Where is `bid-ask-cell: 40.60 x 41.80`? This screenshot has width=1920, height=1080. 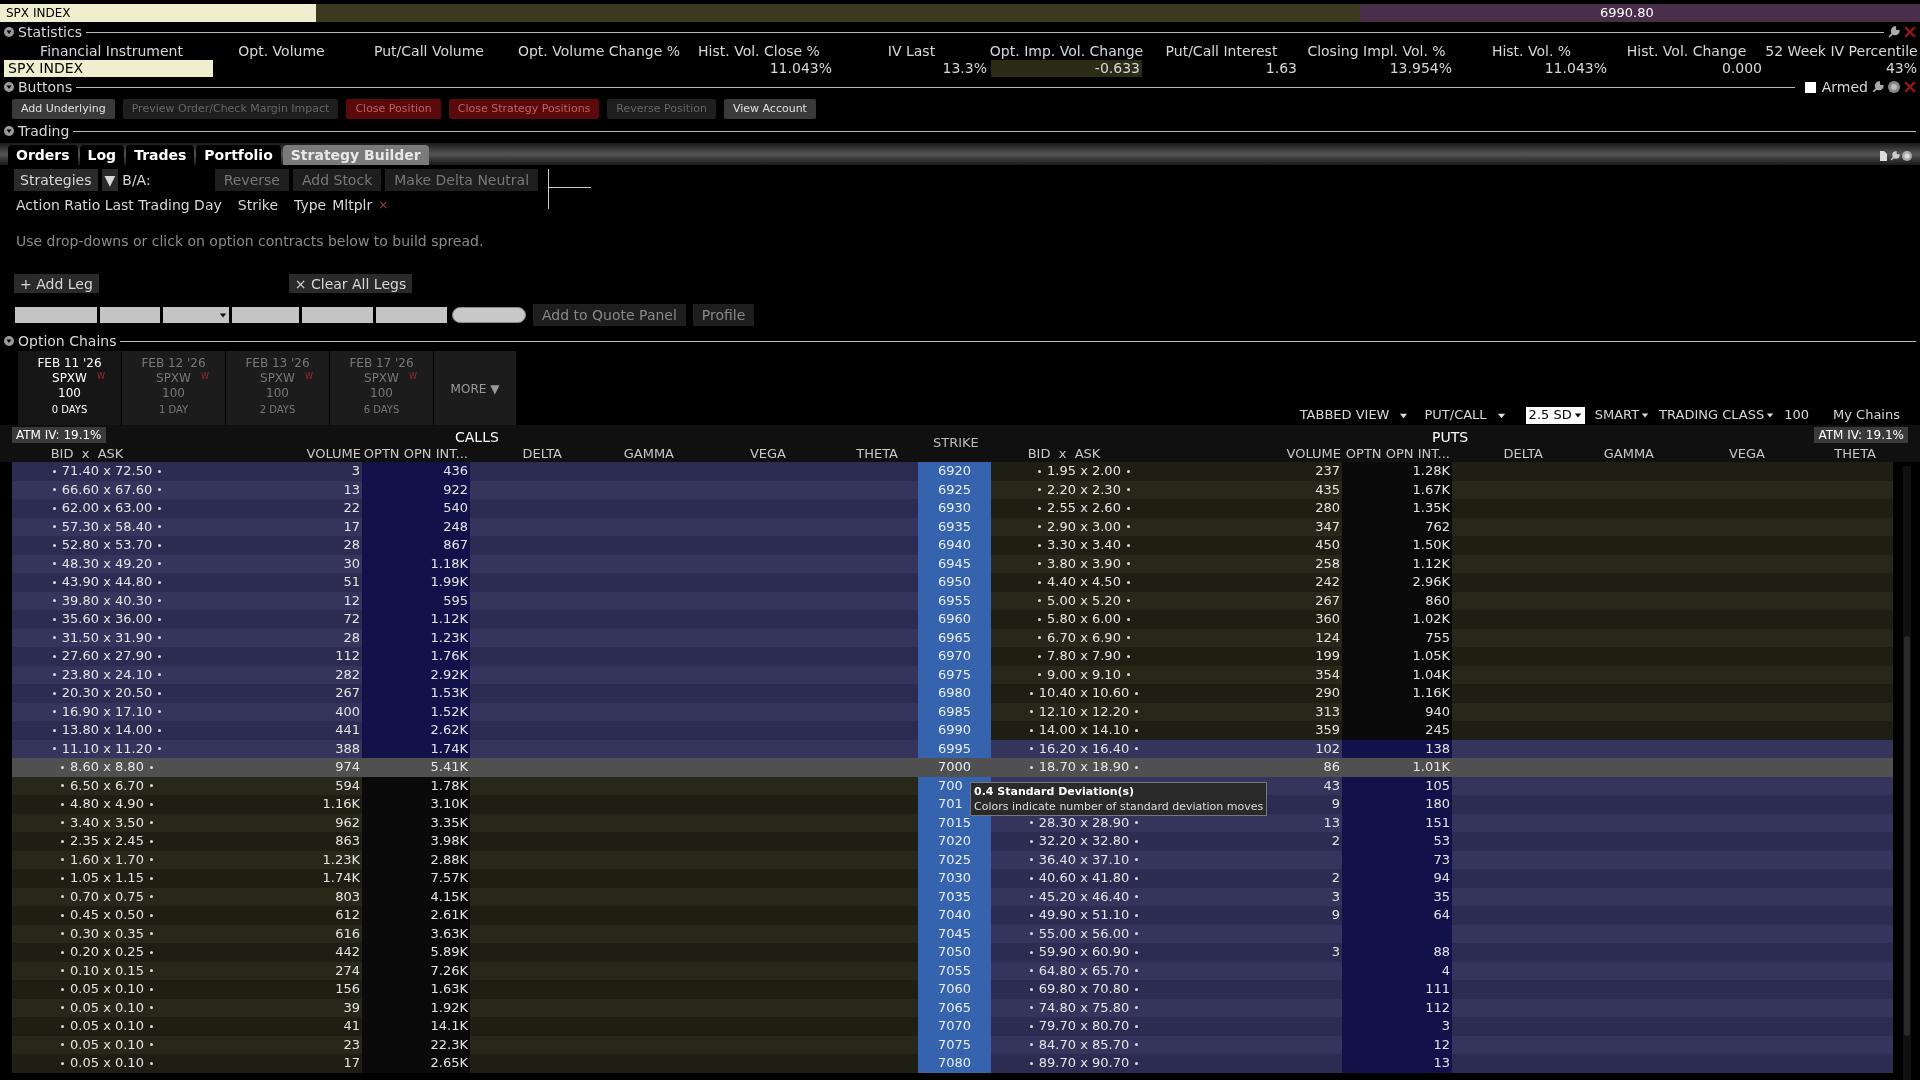 bid-ask-cell: 40.60 x 41.80 is located at coordinates (1084, 878).